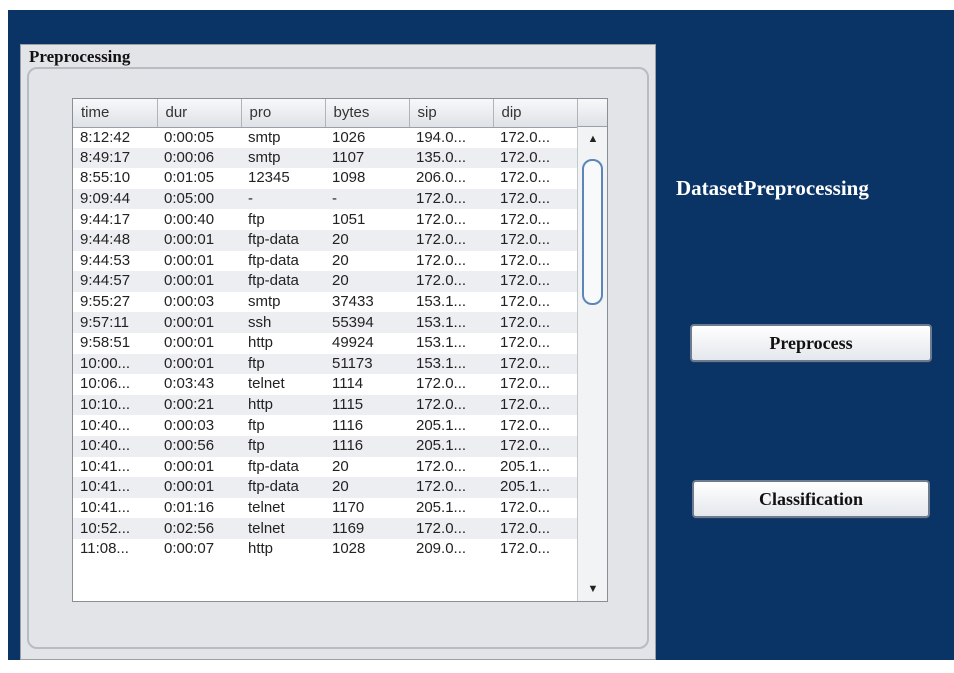 This screenshot has height=673, width=954. Describe the element at coordinates (115, 199) in the screenshot. I see `table-cell-time: 9:09:44` at that location.